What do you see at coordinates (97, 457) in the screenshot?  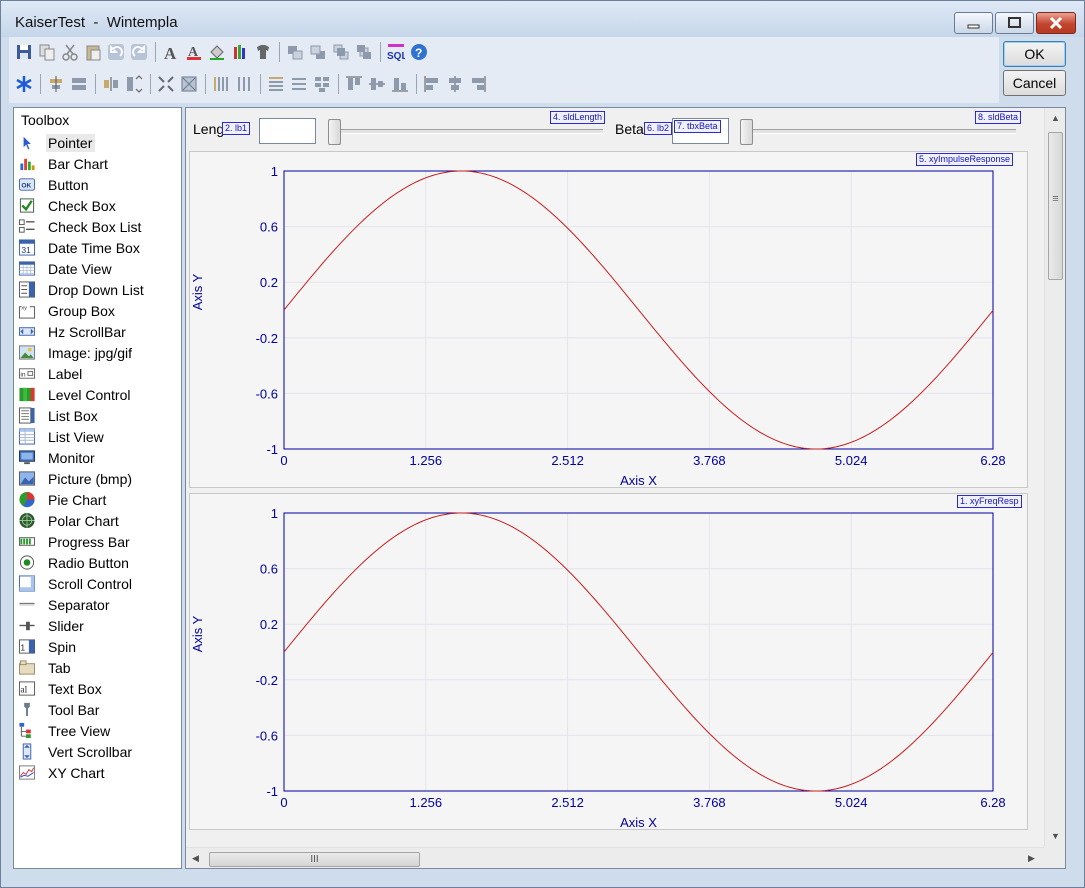 I see `toolbox-item-monitor: Monitor` at bounding box center [97, 457].